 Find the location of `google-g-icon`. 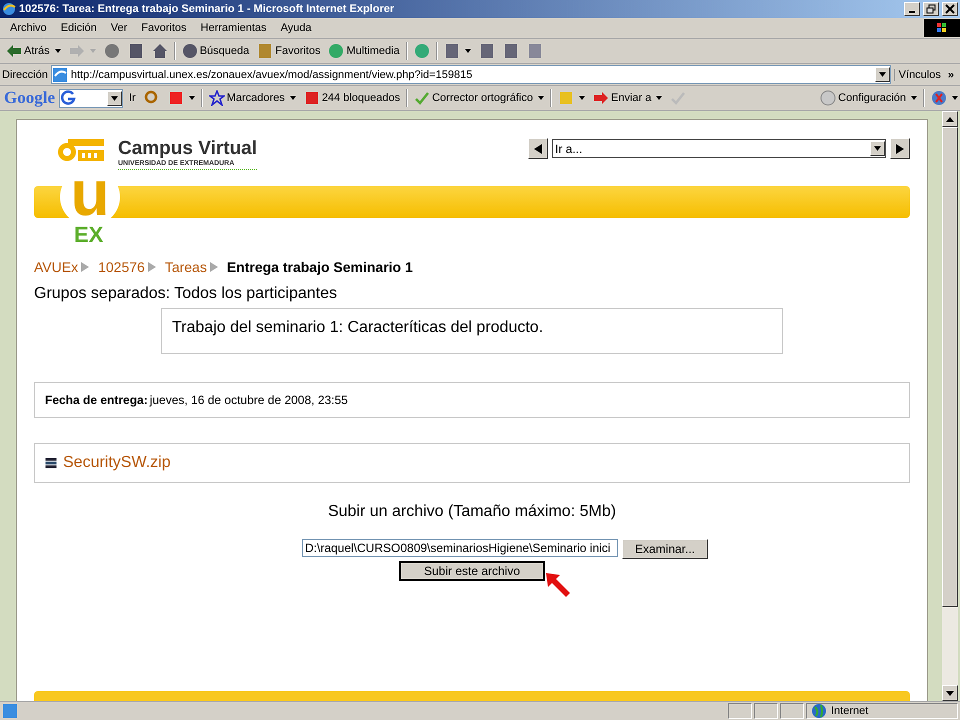

google-g-icon is located at coordinates (68, 98).